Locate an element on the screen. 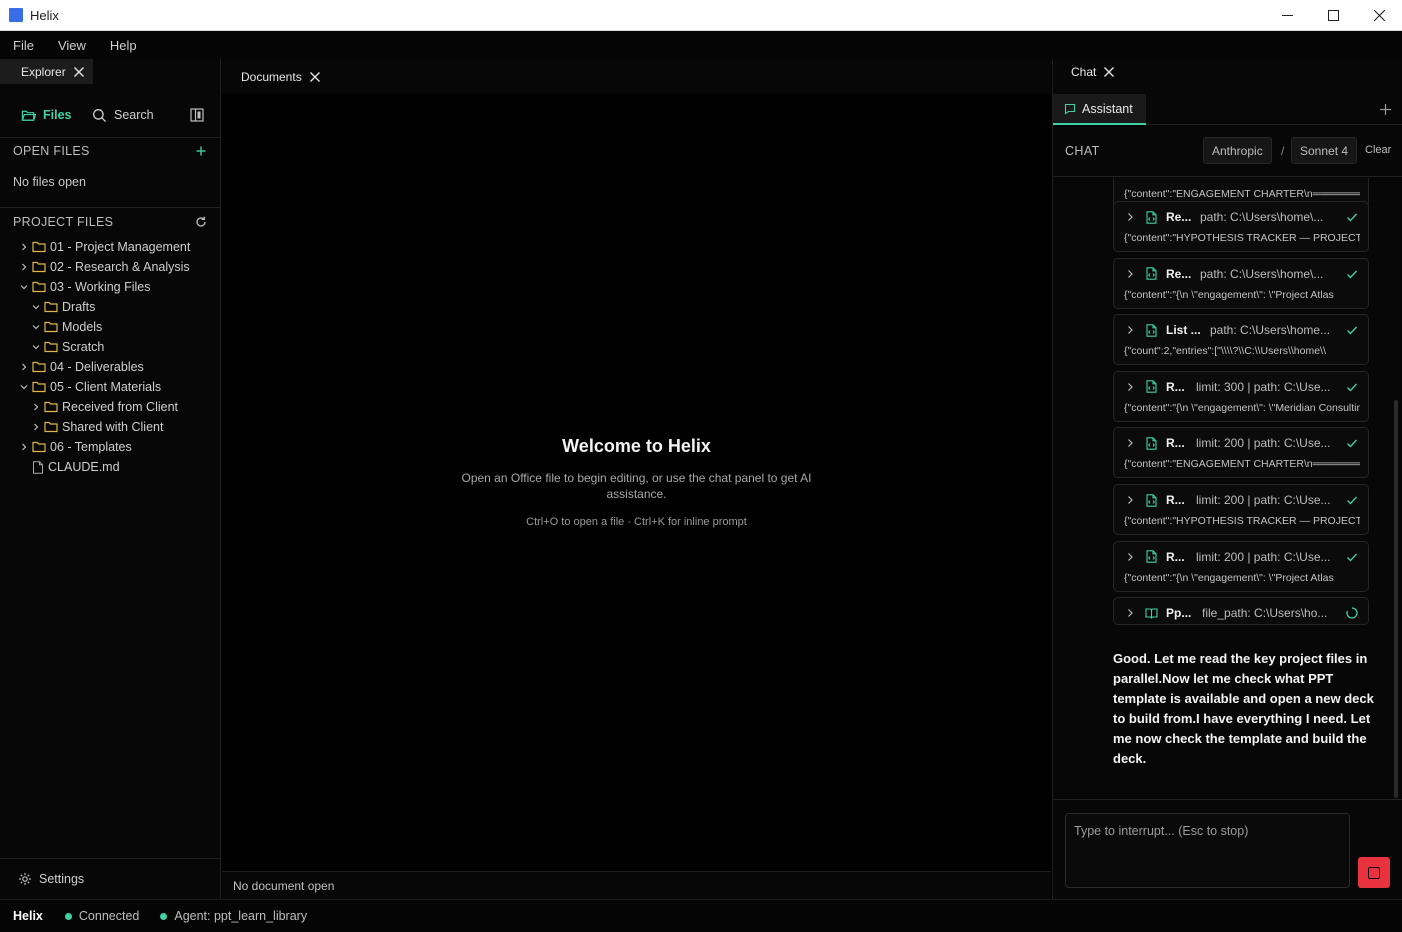  add-file-icon is located at coordinates (201, 151).